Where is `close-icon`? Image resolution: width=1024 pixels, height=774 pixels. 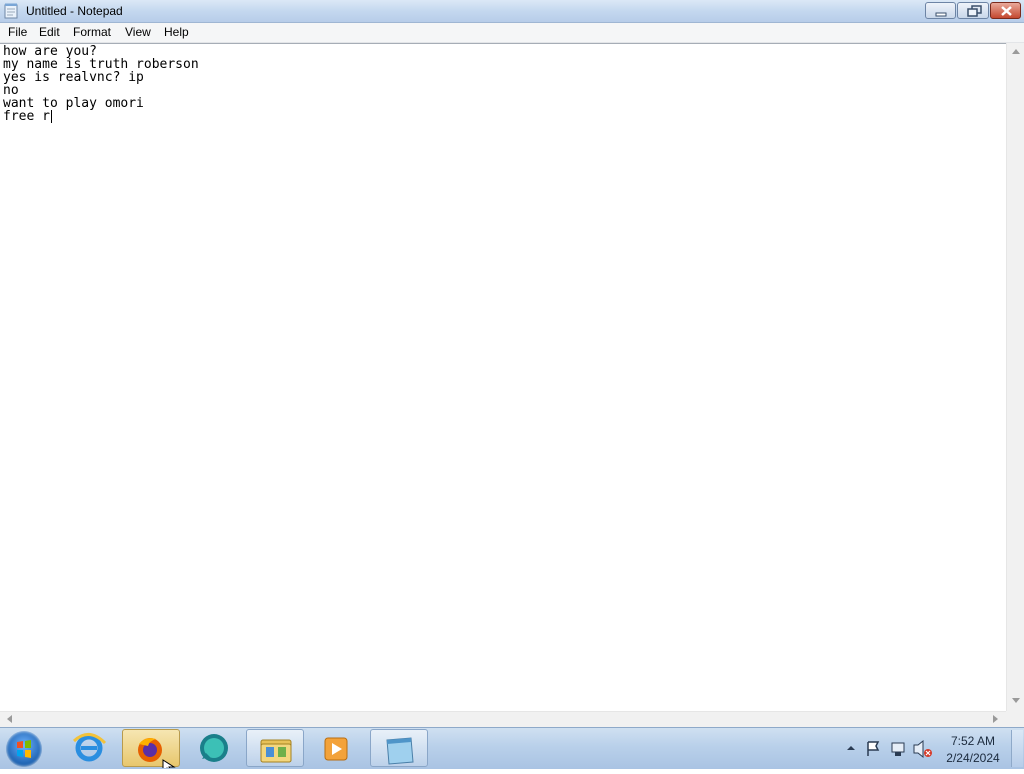 close-icon is located at coordinates (1006, 11).